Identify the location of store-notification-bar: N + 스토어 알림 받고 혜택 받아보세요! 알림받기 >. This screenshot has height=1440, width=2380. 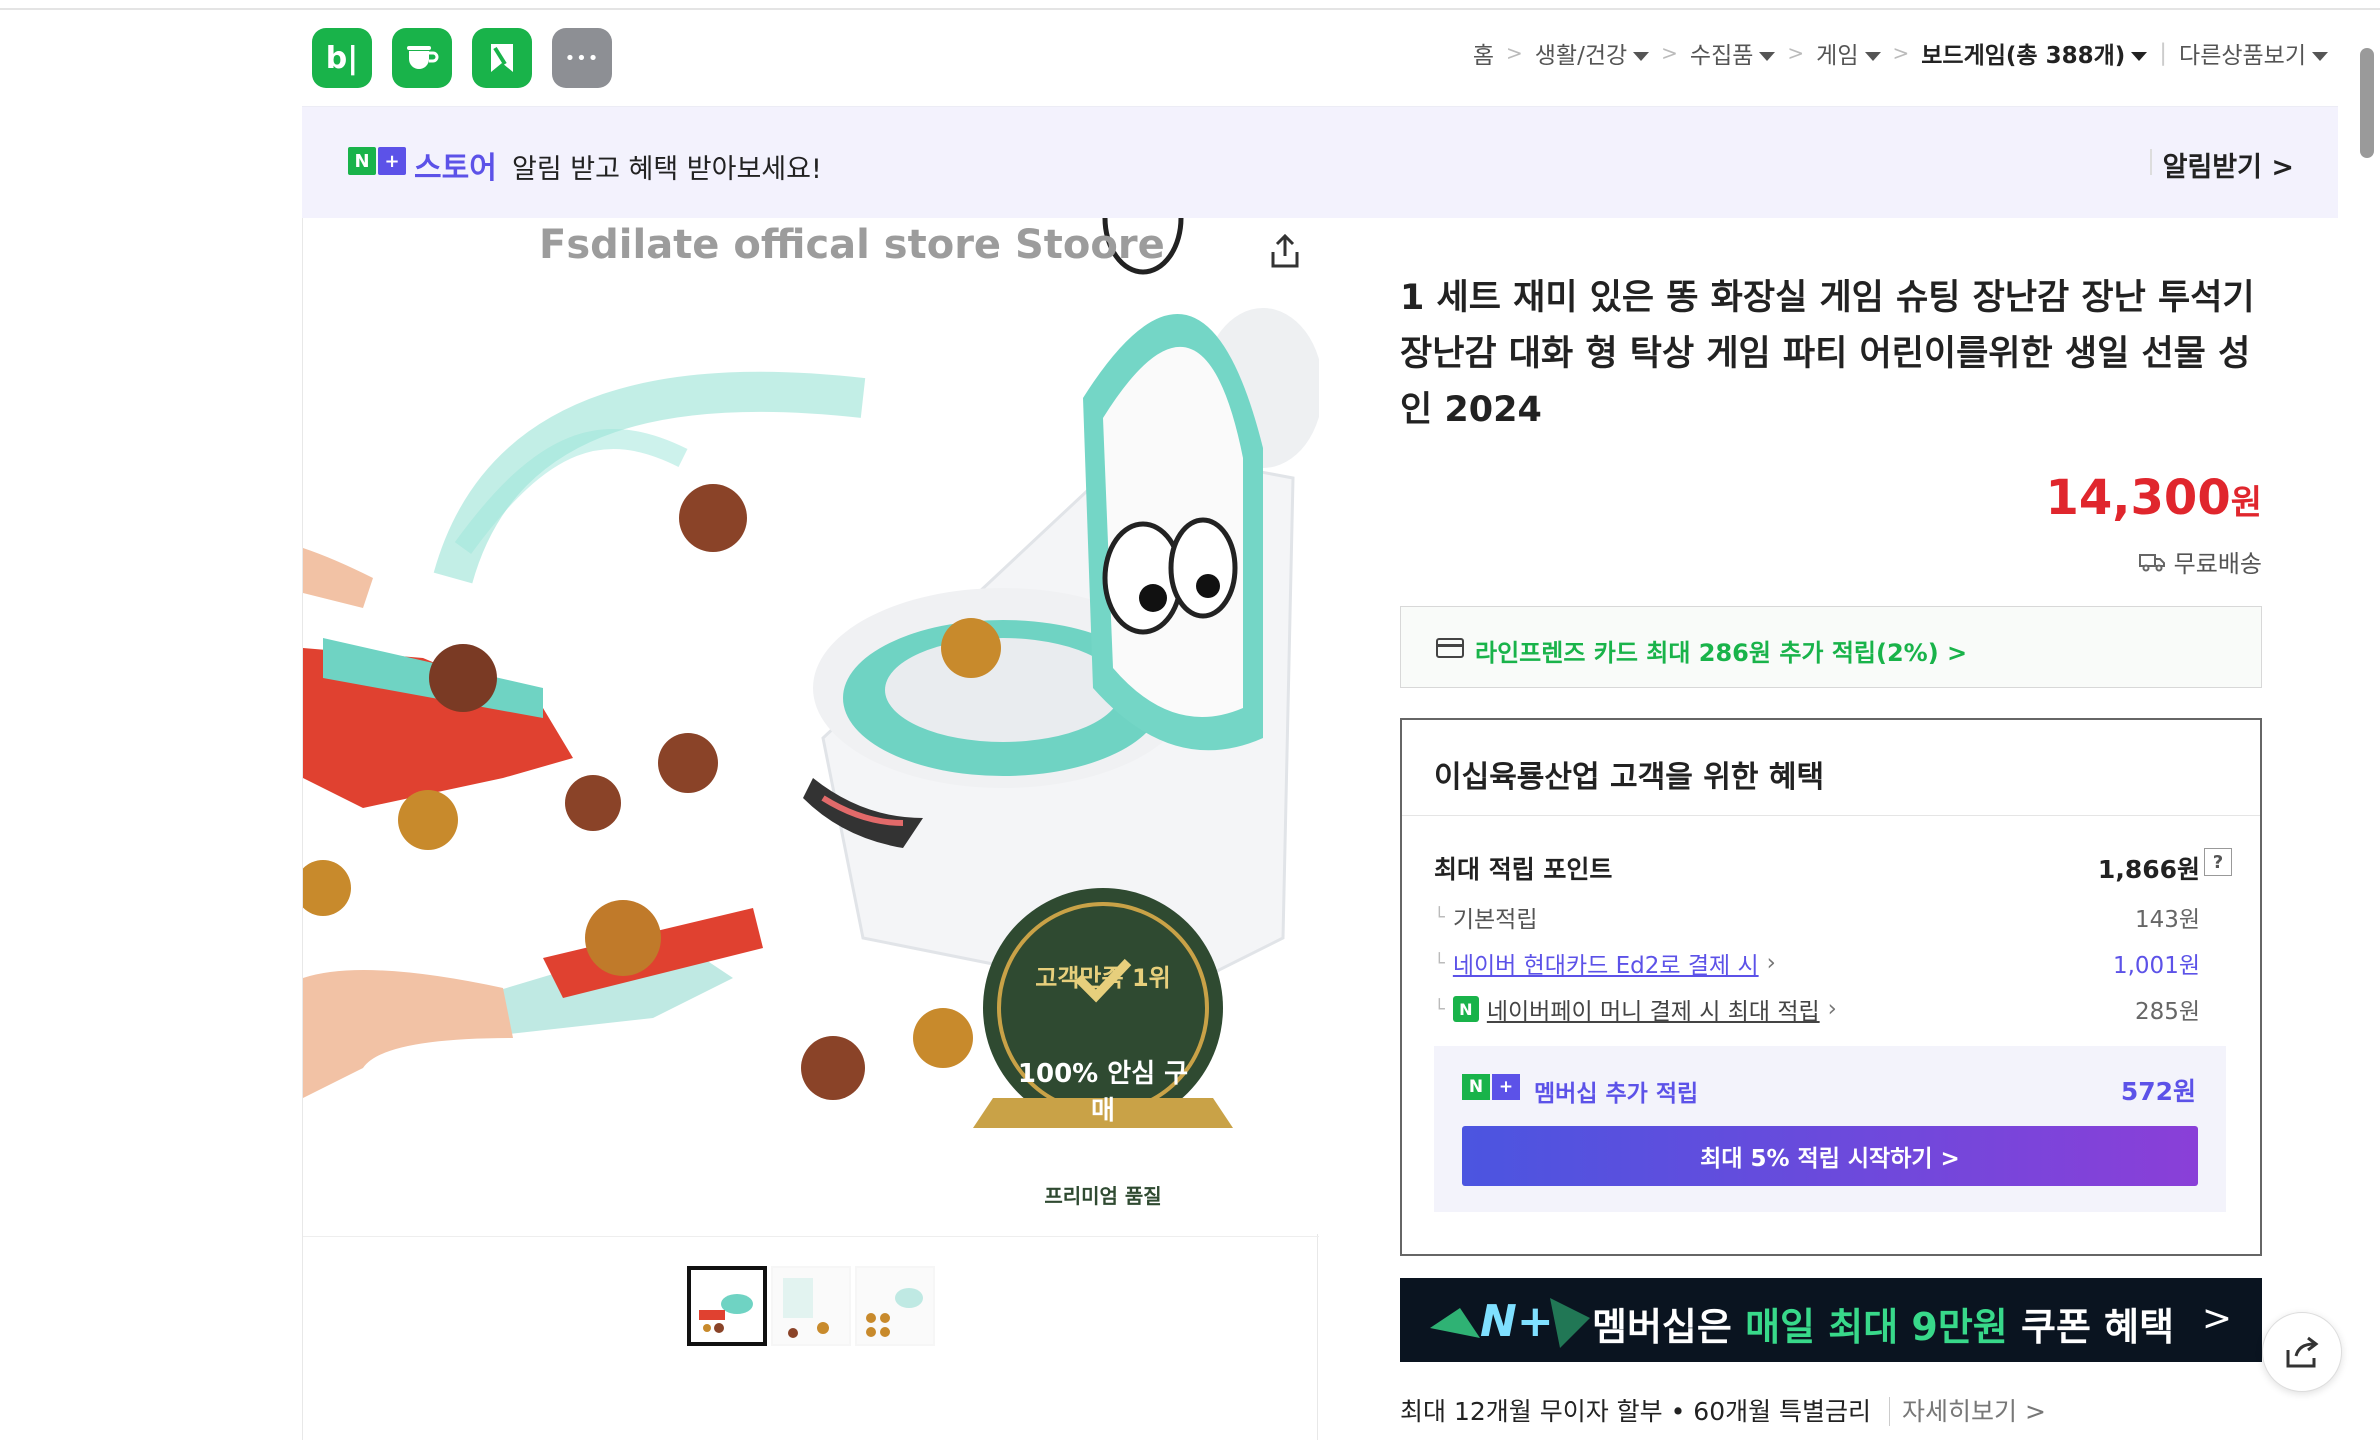
(1320, 162).